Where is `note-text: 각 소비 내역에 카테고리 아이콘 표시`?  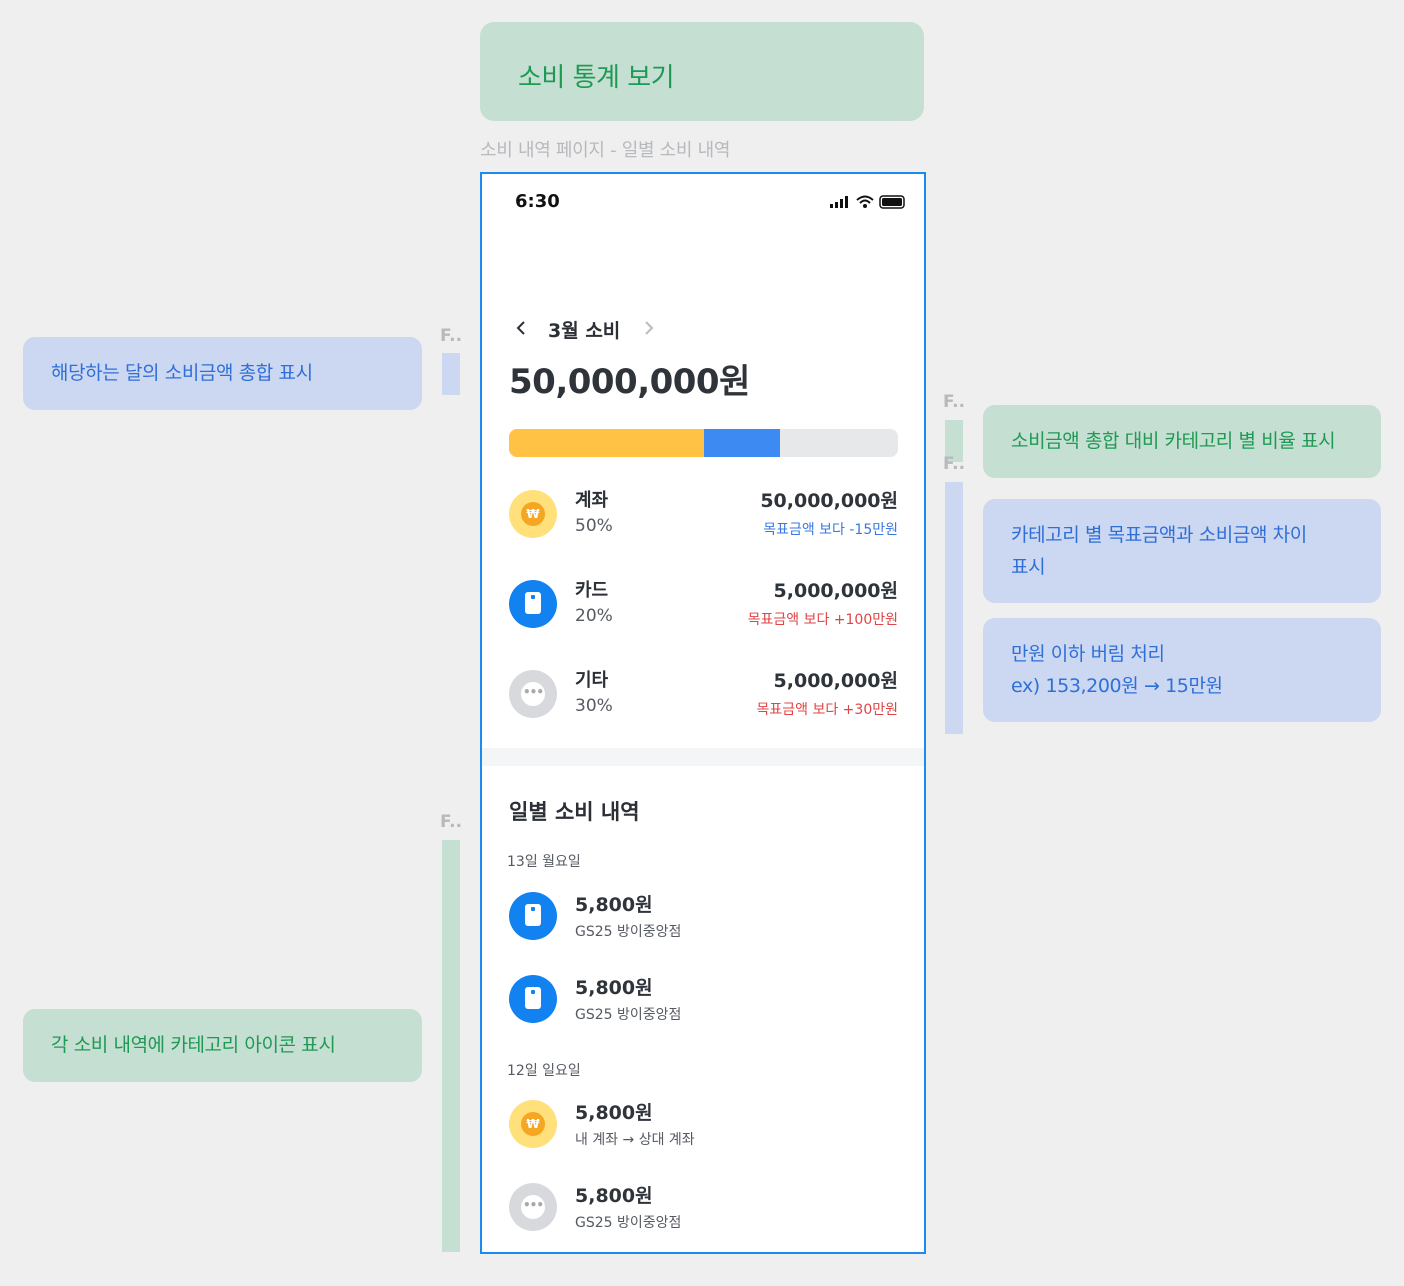 note-text: 각 소비 내역에 카테고리 아이콘 표시 is located at coordinates (193, 1045).